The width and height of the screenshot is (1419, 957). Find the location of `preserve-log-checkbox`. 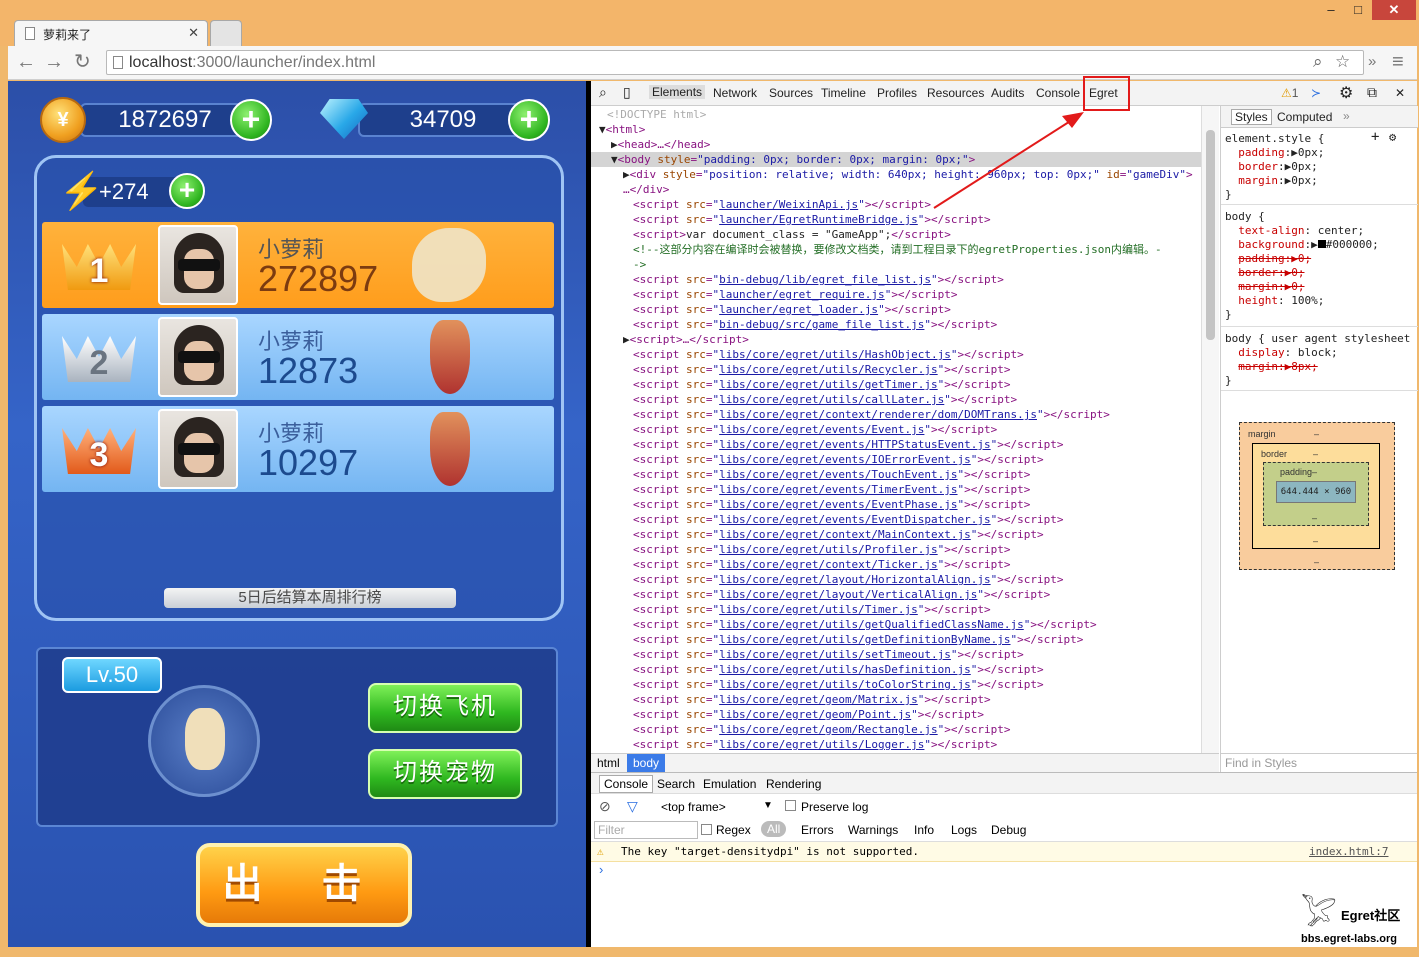

preserve-log-checkbox is located at coordinates (790, 805).